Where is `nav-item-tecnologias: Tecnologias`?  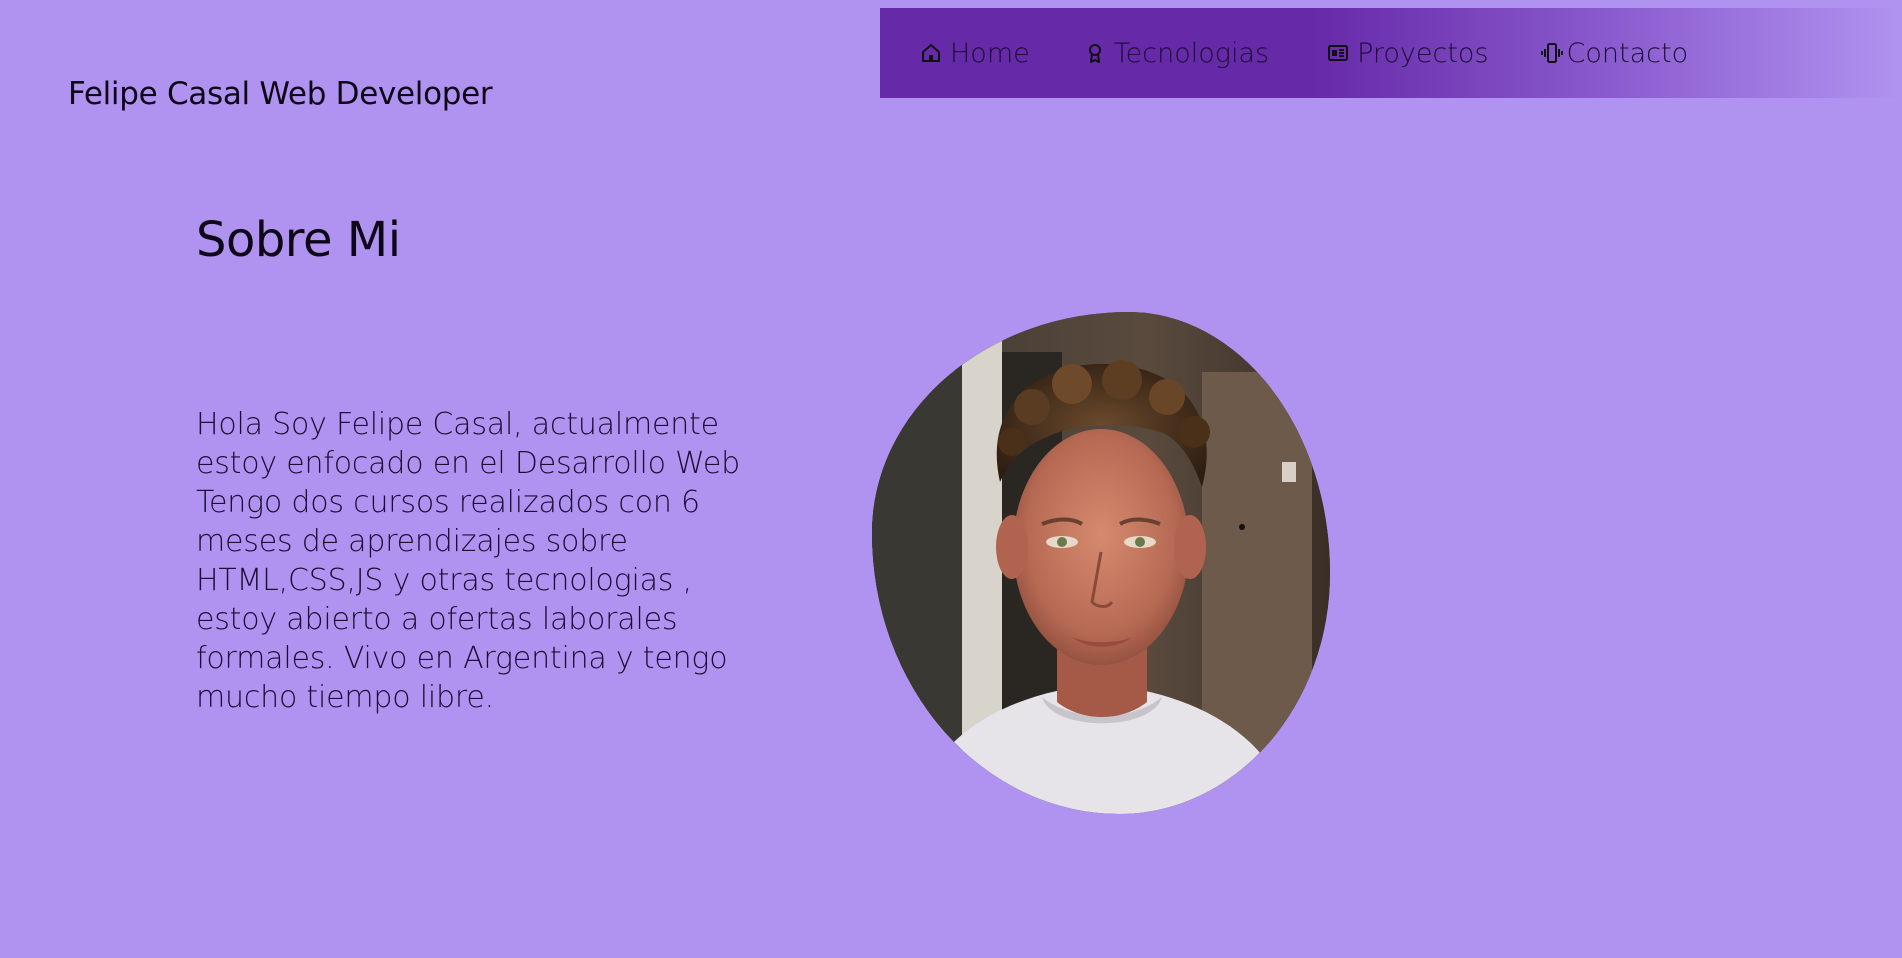
nav-item-tecnologias: Tecnologias is located at coordinates (1175, 53).